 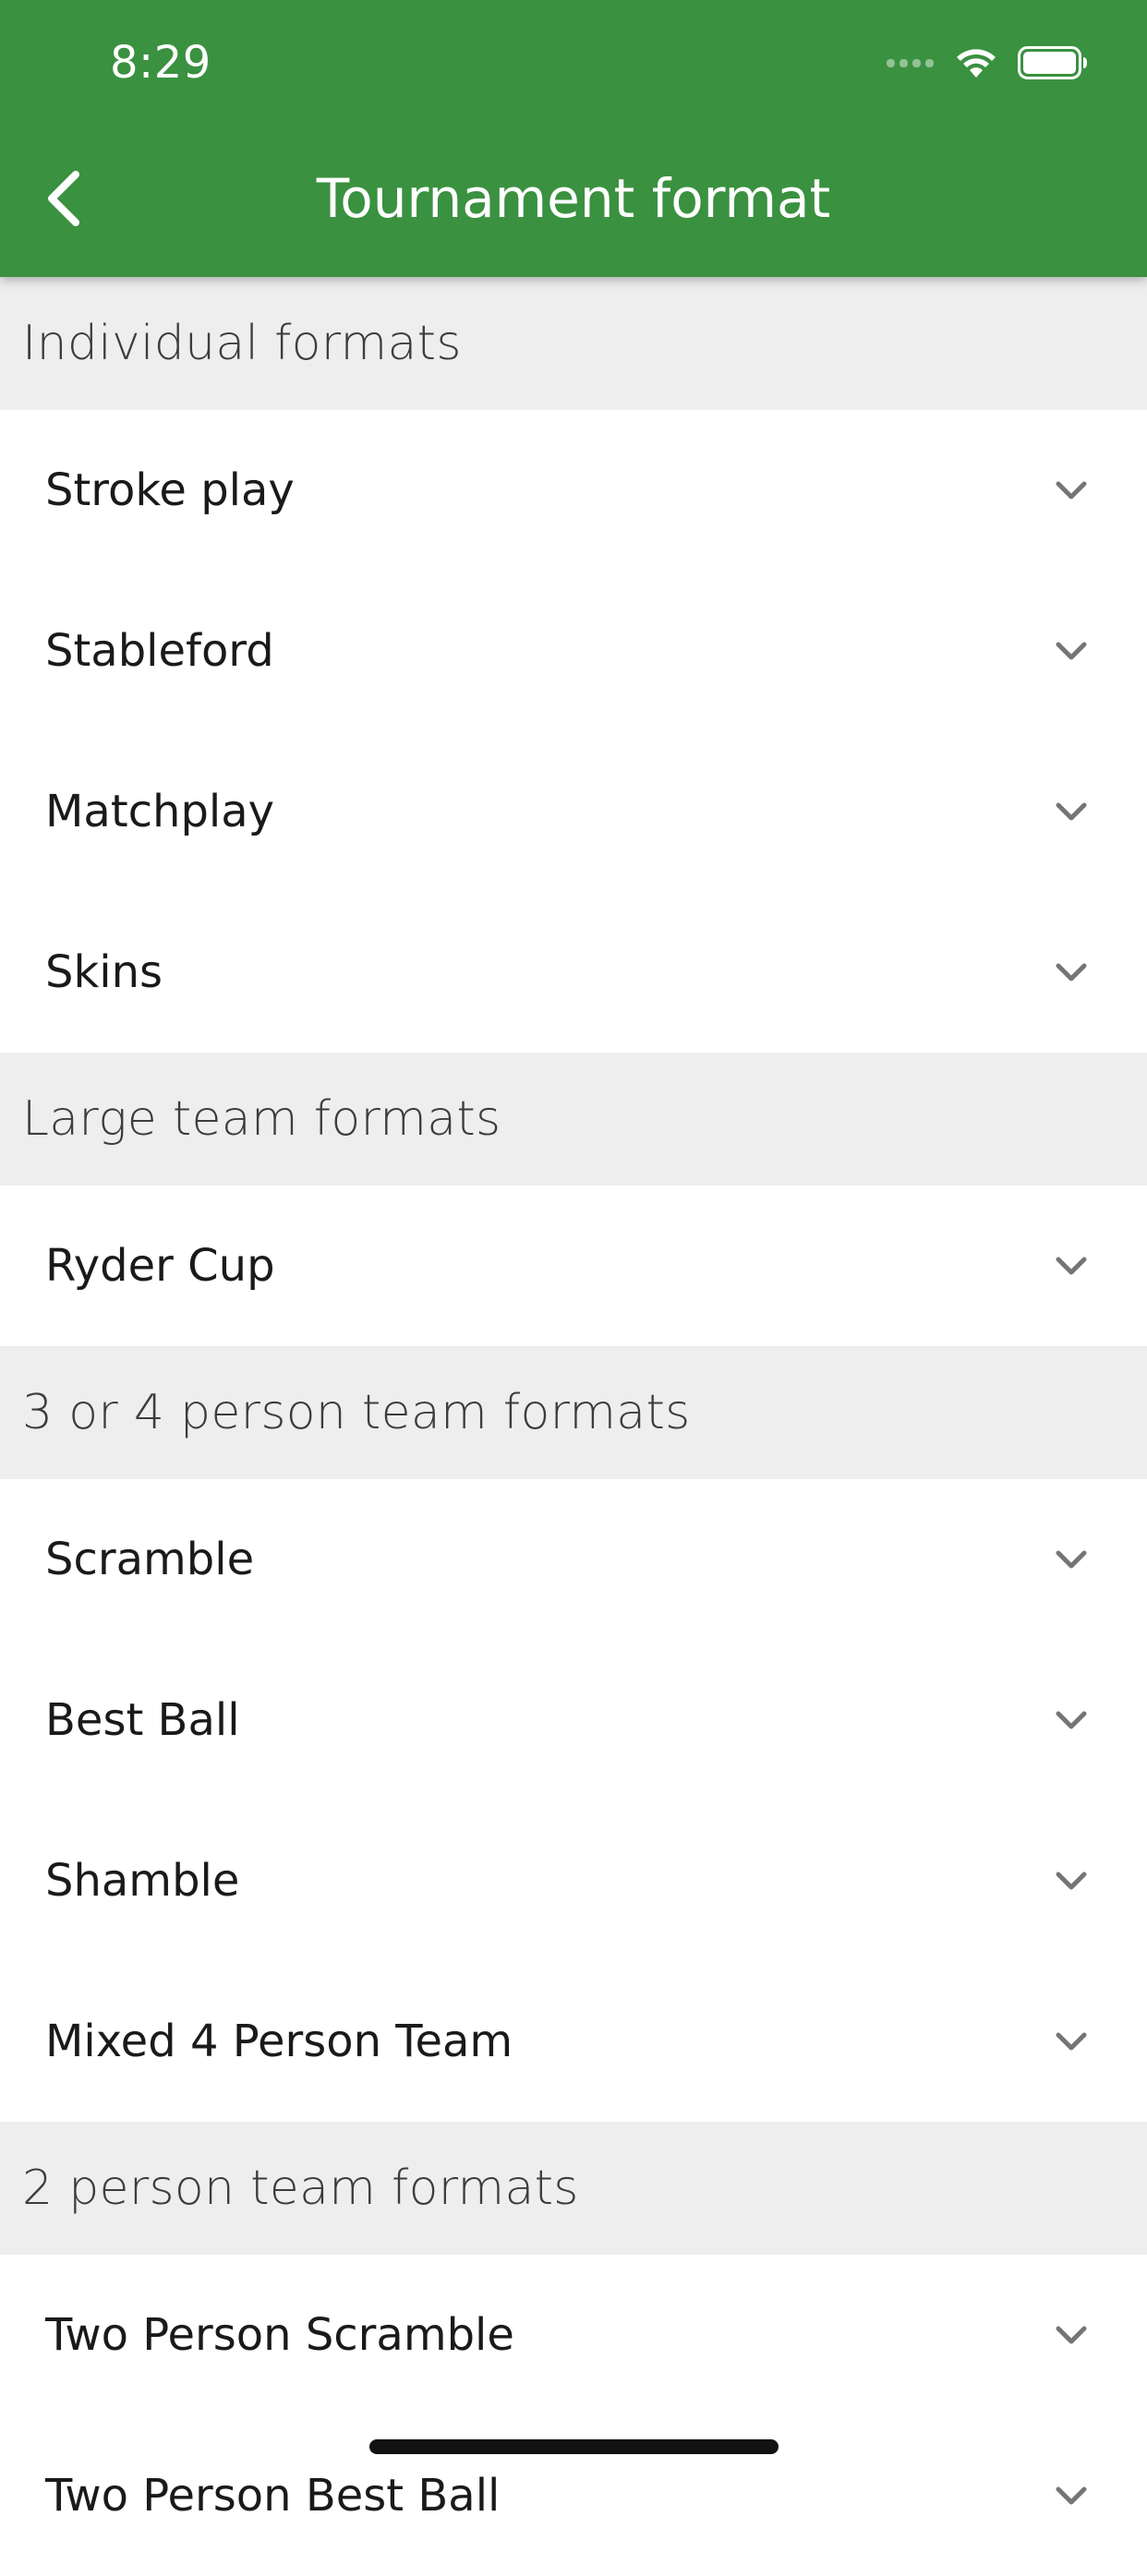 I want to click on format-item-label: Ryder Cup, so click(x=160, y=1266).